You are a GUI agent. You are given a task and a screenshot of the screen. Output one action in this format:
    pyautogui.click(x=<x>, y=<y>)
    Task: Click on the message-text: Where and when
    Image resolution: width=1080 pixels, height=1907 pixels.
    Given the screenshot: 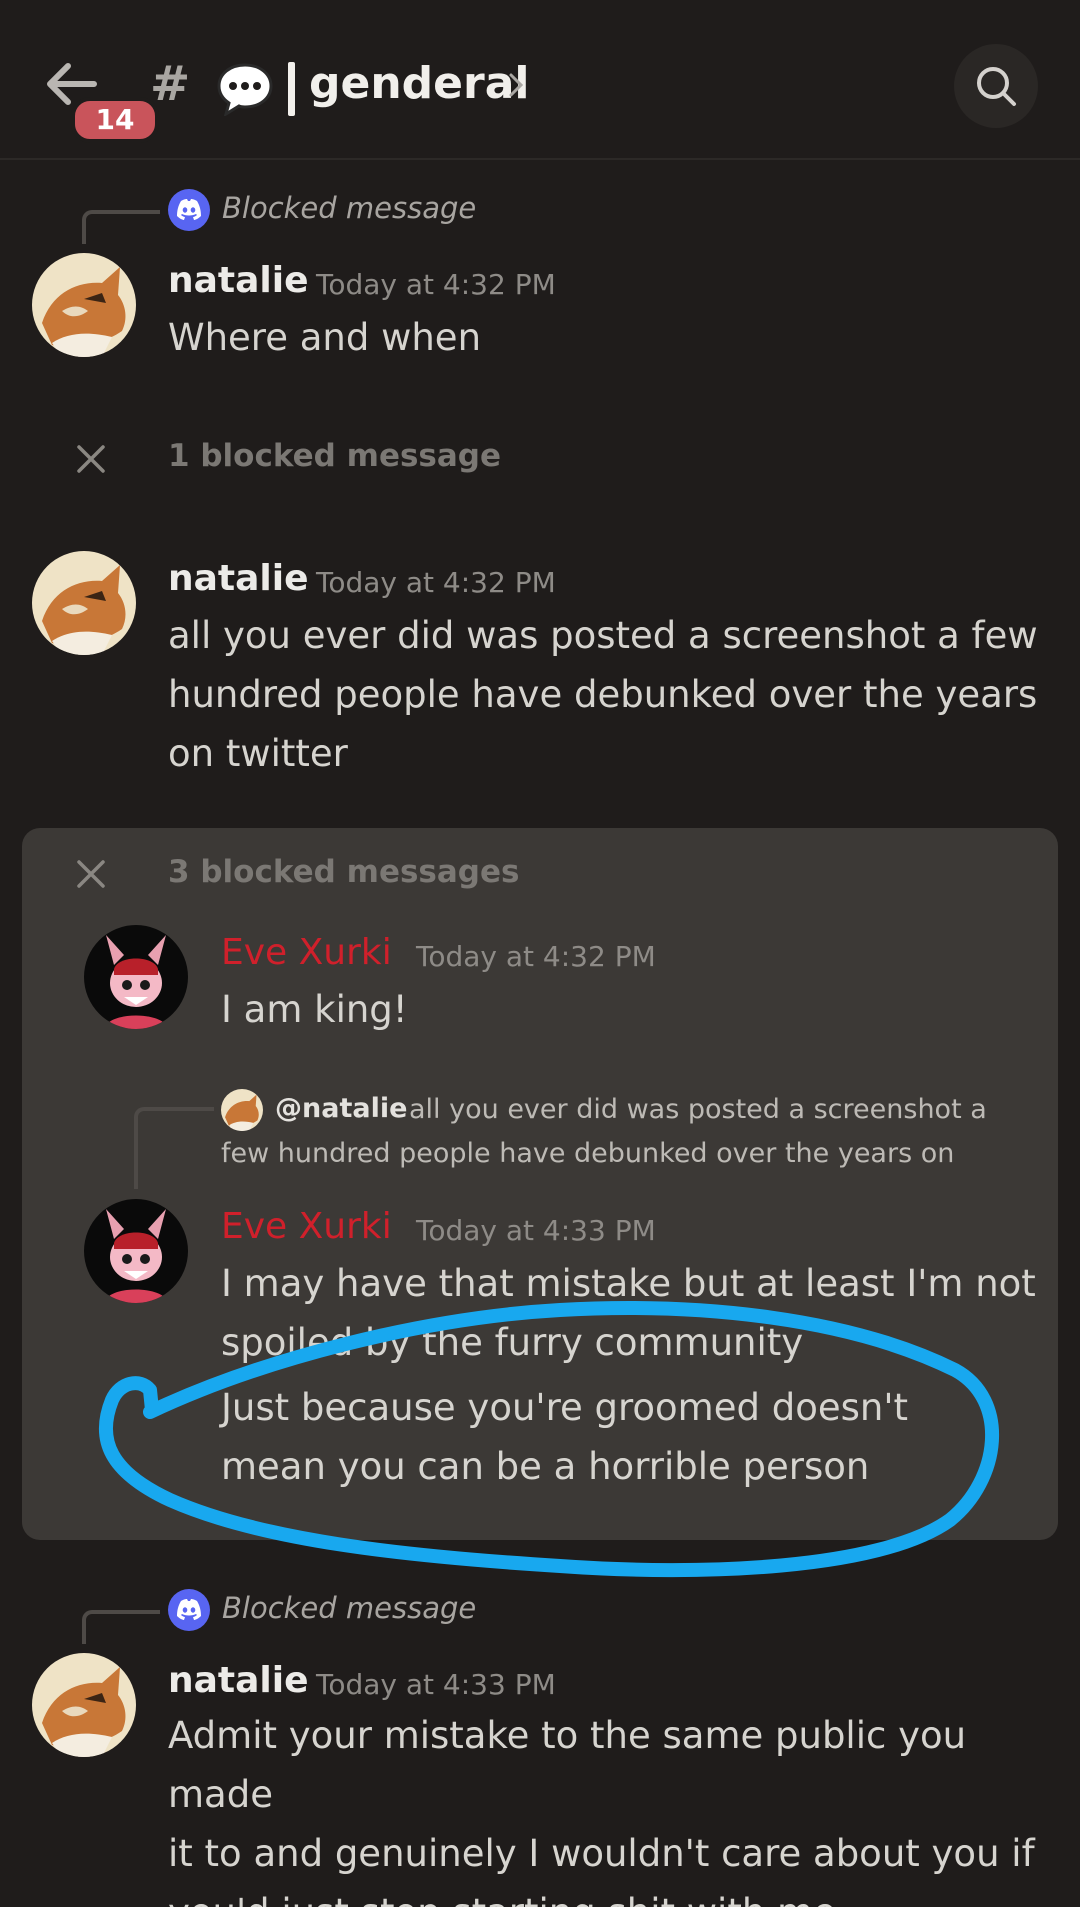 What is the action you would take?
    pyautogui.click(x=325, y=337)
    